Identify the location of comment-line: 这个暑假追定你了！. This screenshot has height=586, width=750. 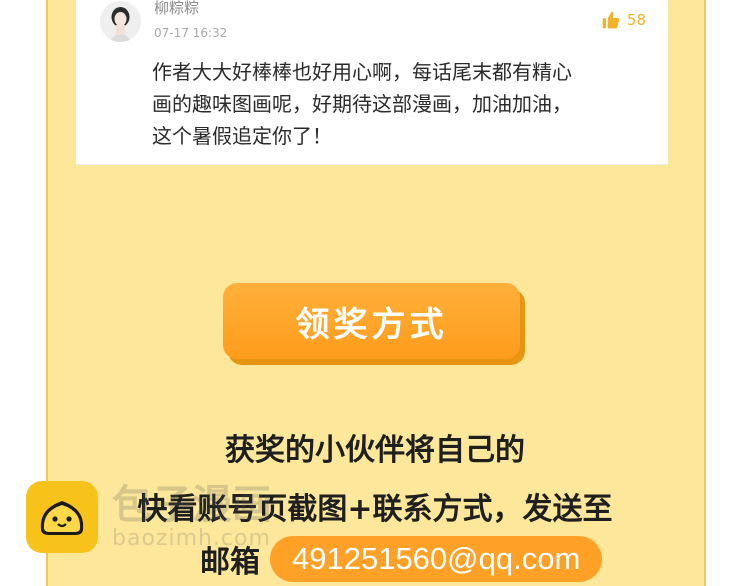
(242, 136).